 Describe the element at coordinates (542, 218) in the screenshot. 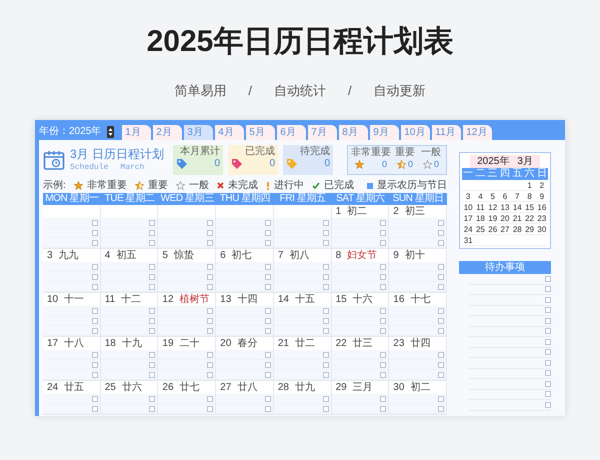

I see `date-cell: 23` at that location.